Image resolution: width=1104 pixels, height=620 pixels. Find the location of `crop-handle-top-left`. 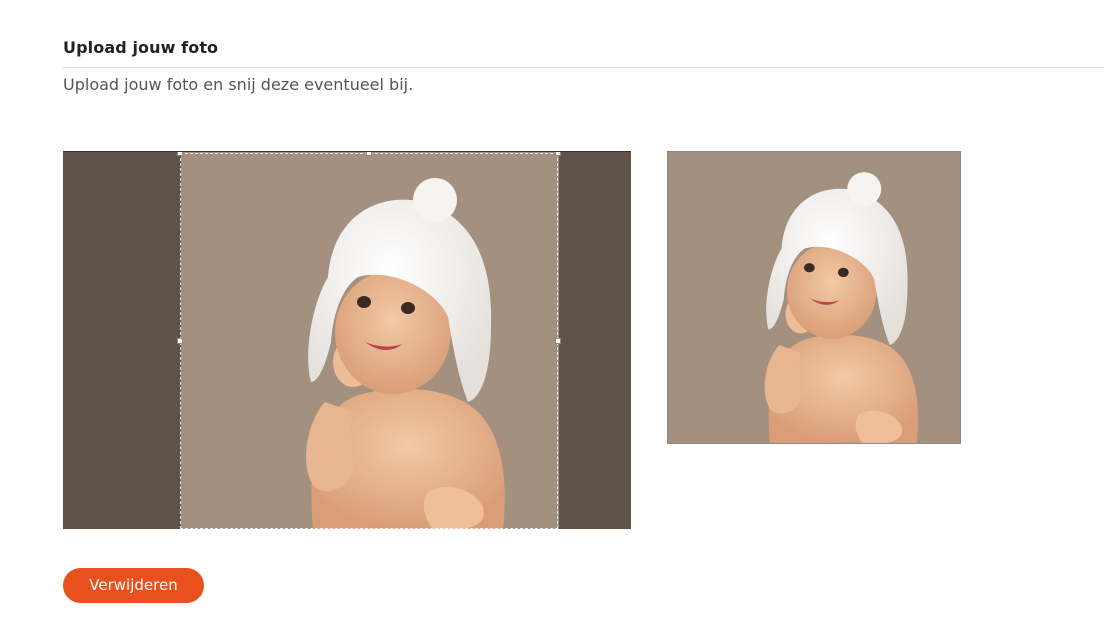

crop-handle-top-left is located at coordinates (180, 154).